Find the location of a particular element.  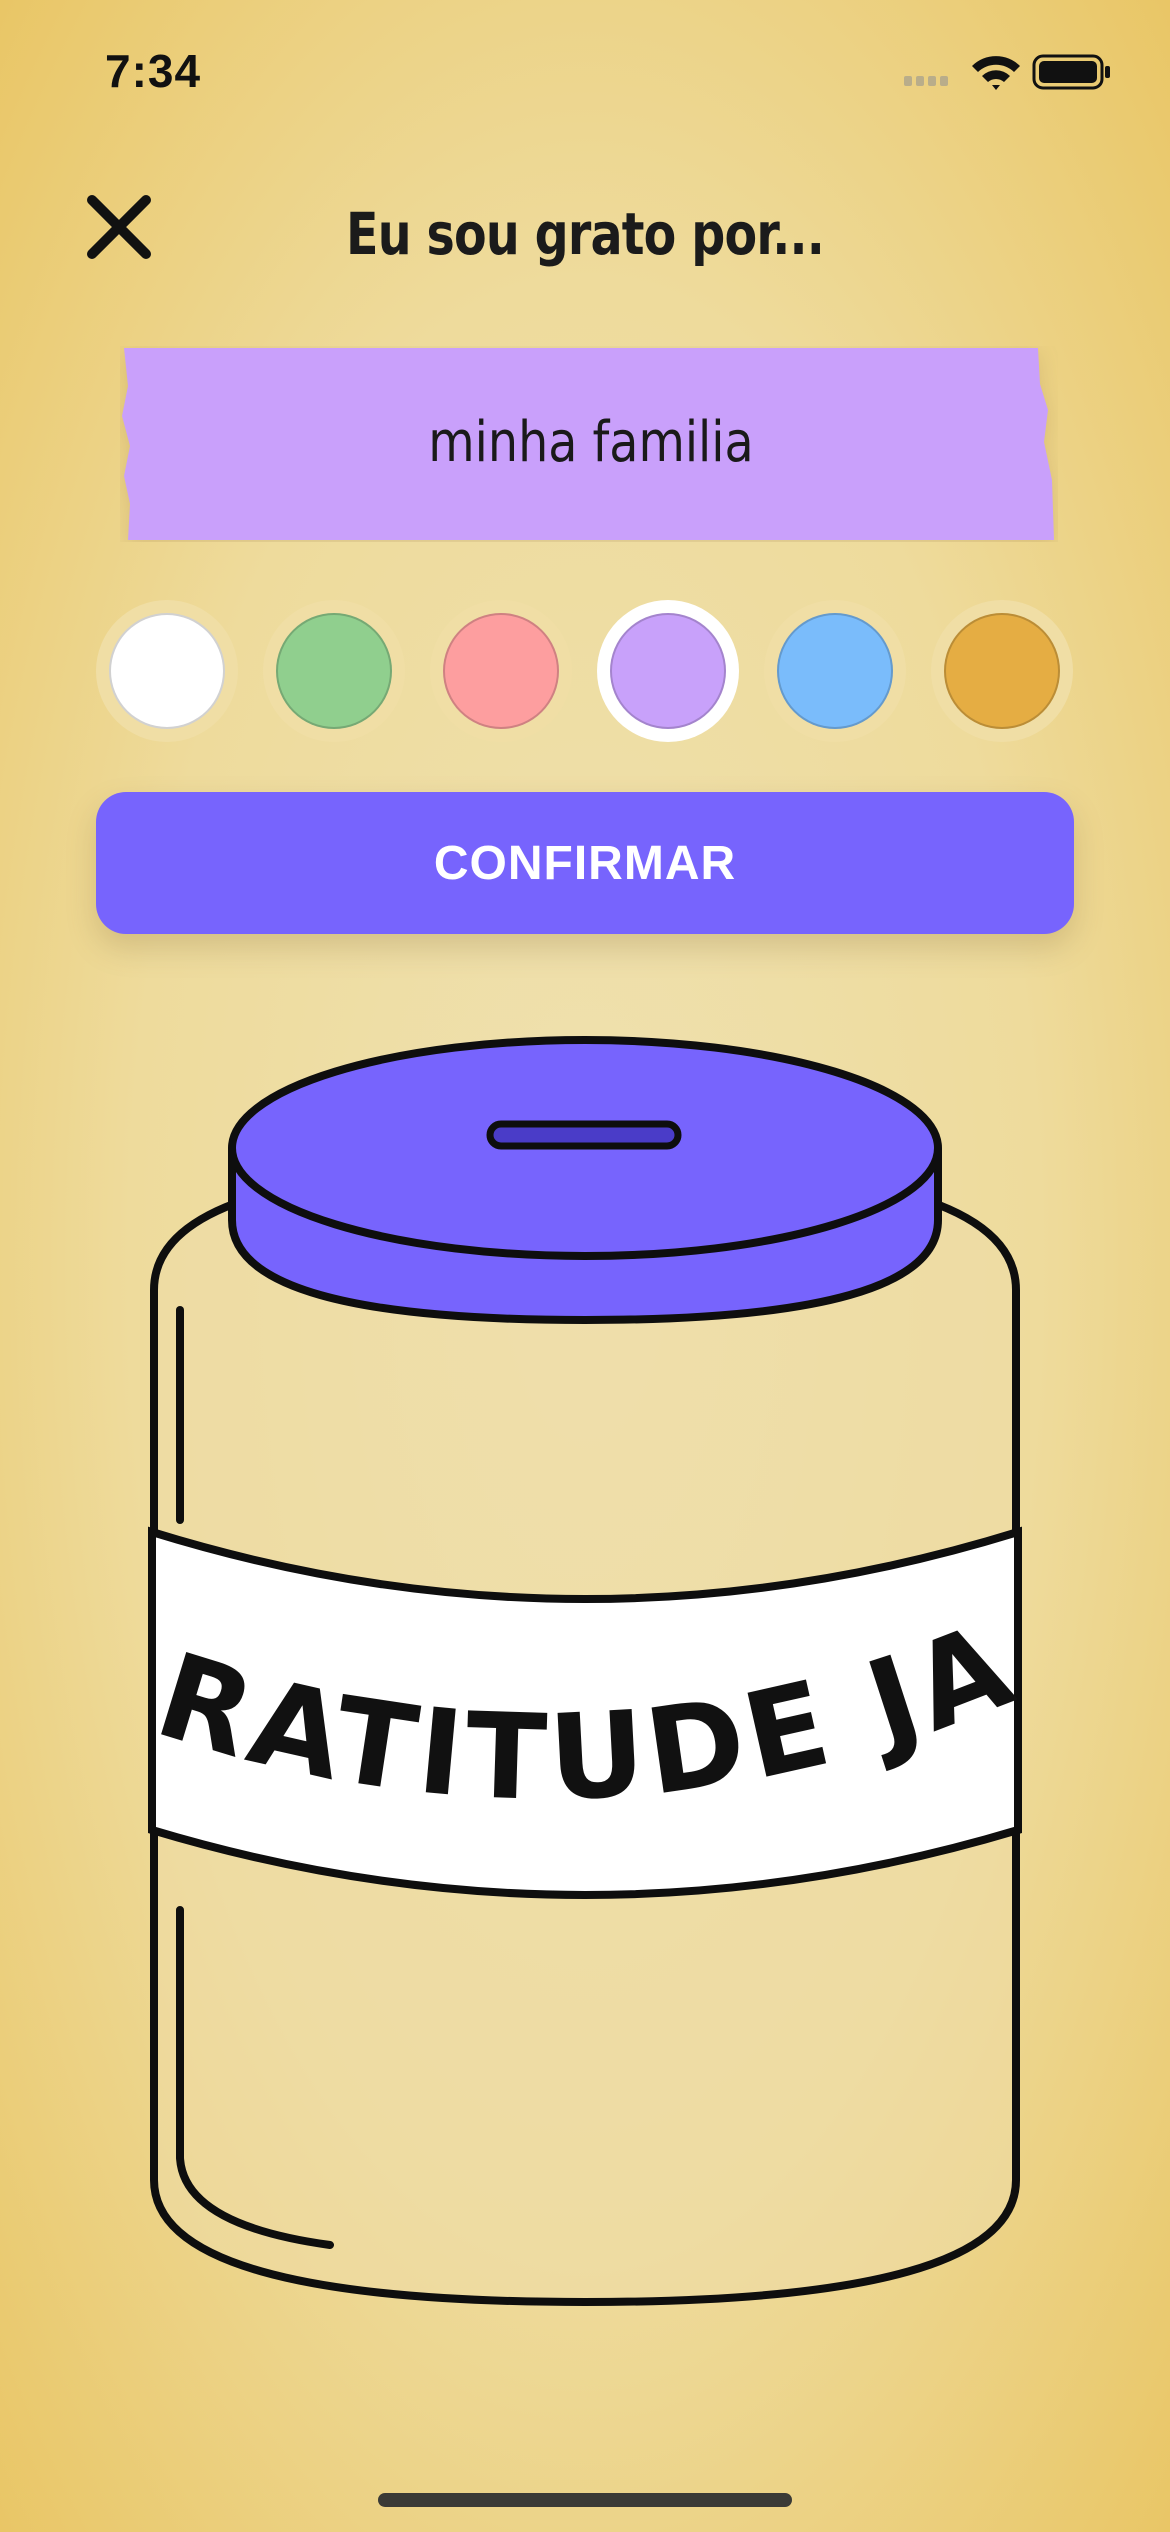

color-swatch-pink is located at coordinates (501, 671).